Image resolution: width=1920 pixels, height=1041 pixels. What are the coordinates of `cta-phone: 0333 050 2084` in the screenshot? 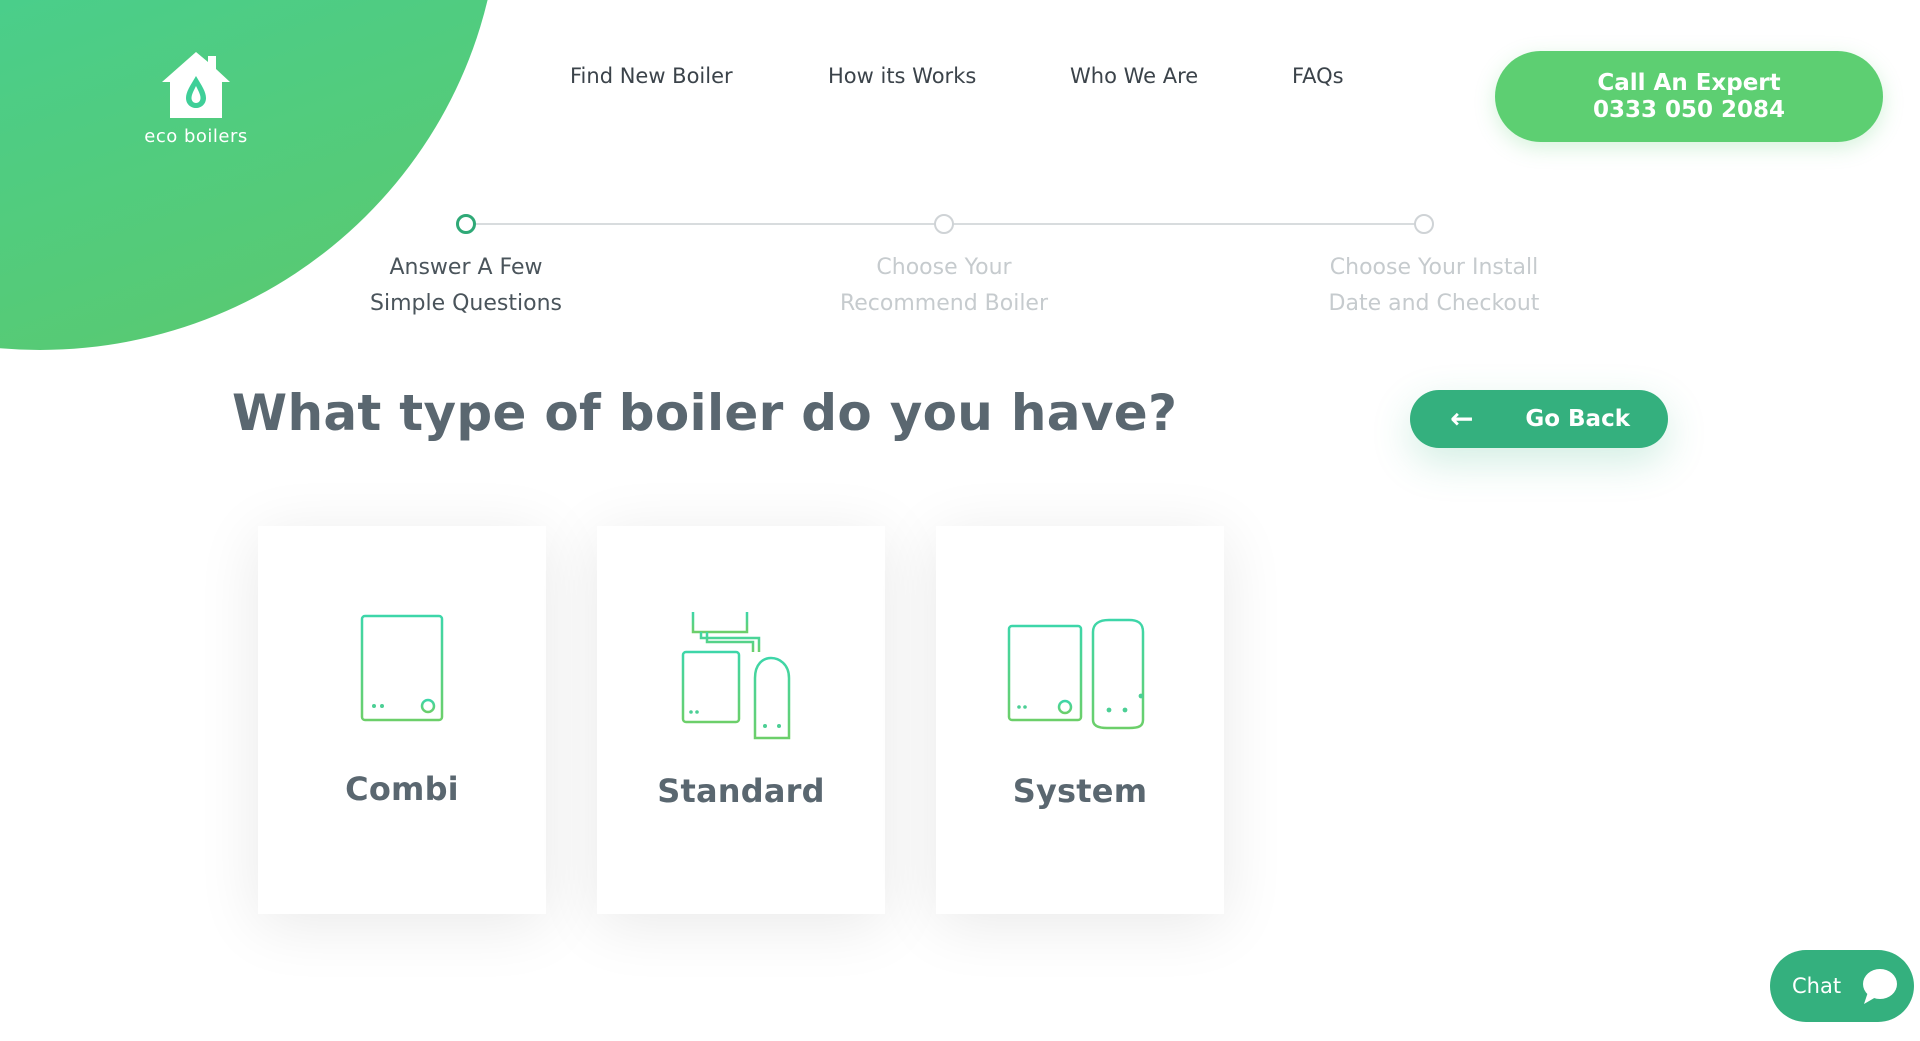 It's located at (1689, 109).